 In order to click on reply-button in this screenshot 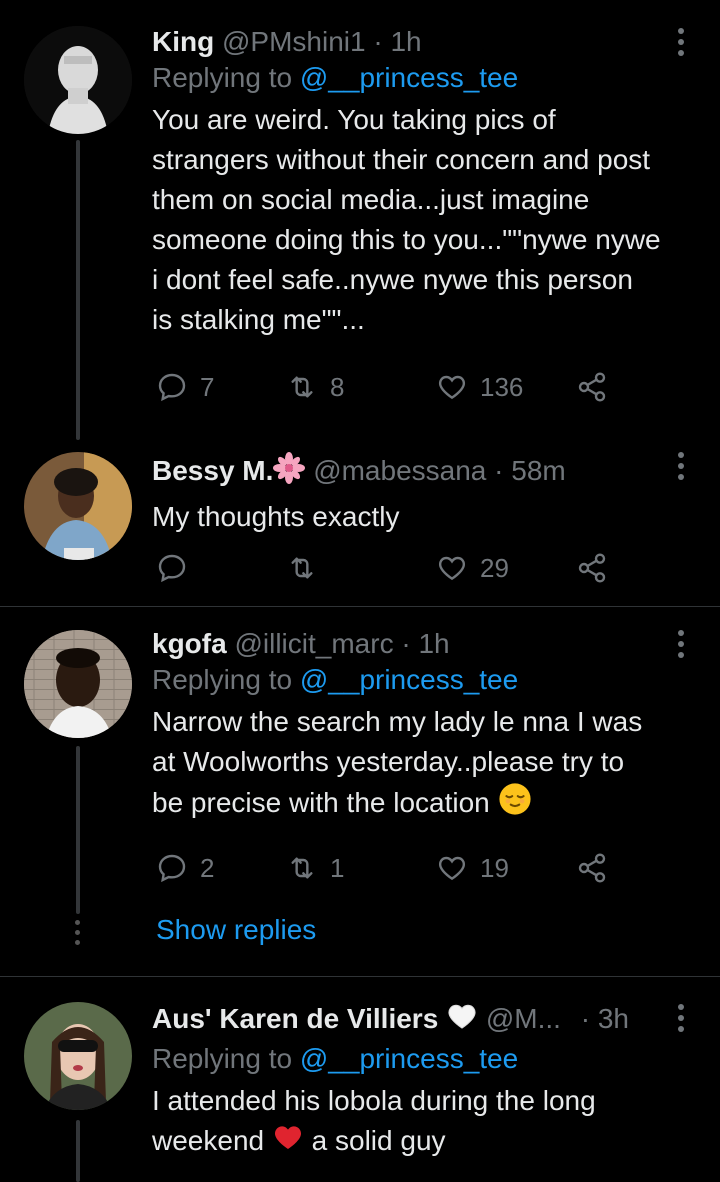, I will do `click(178, 568)`.